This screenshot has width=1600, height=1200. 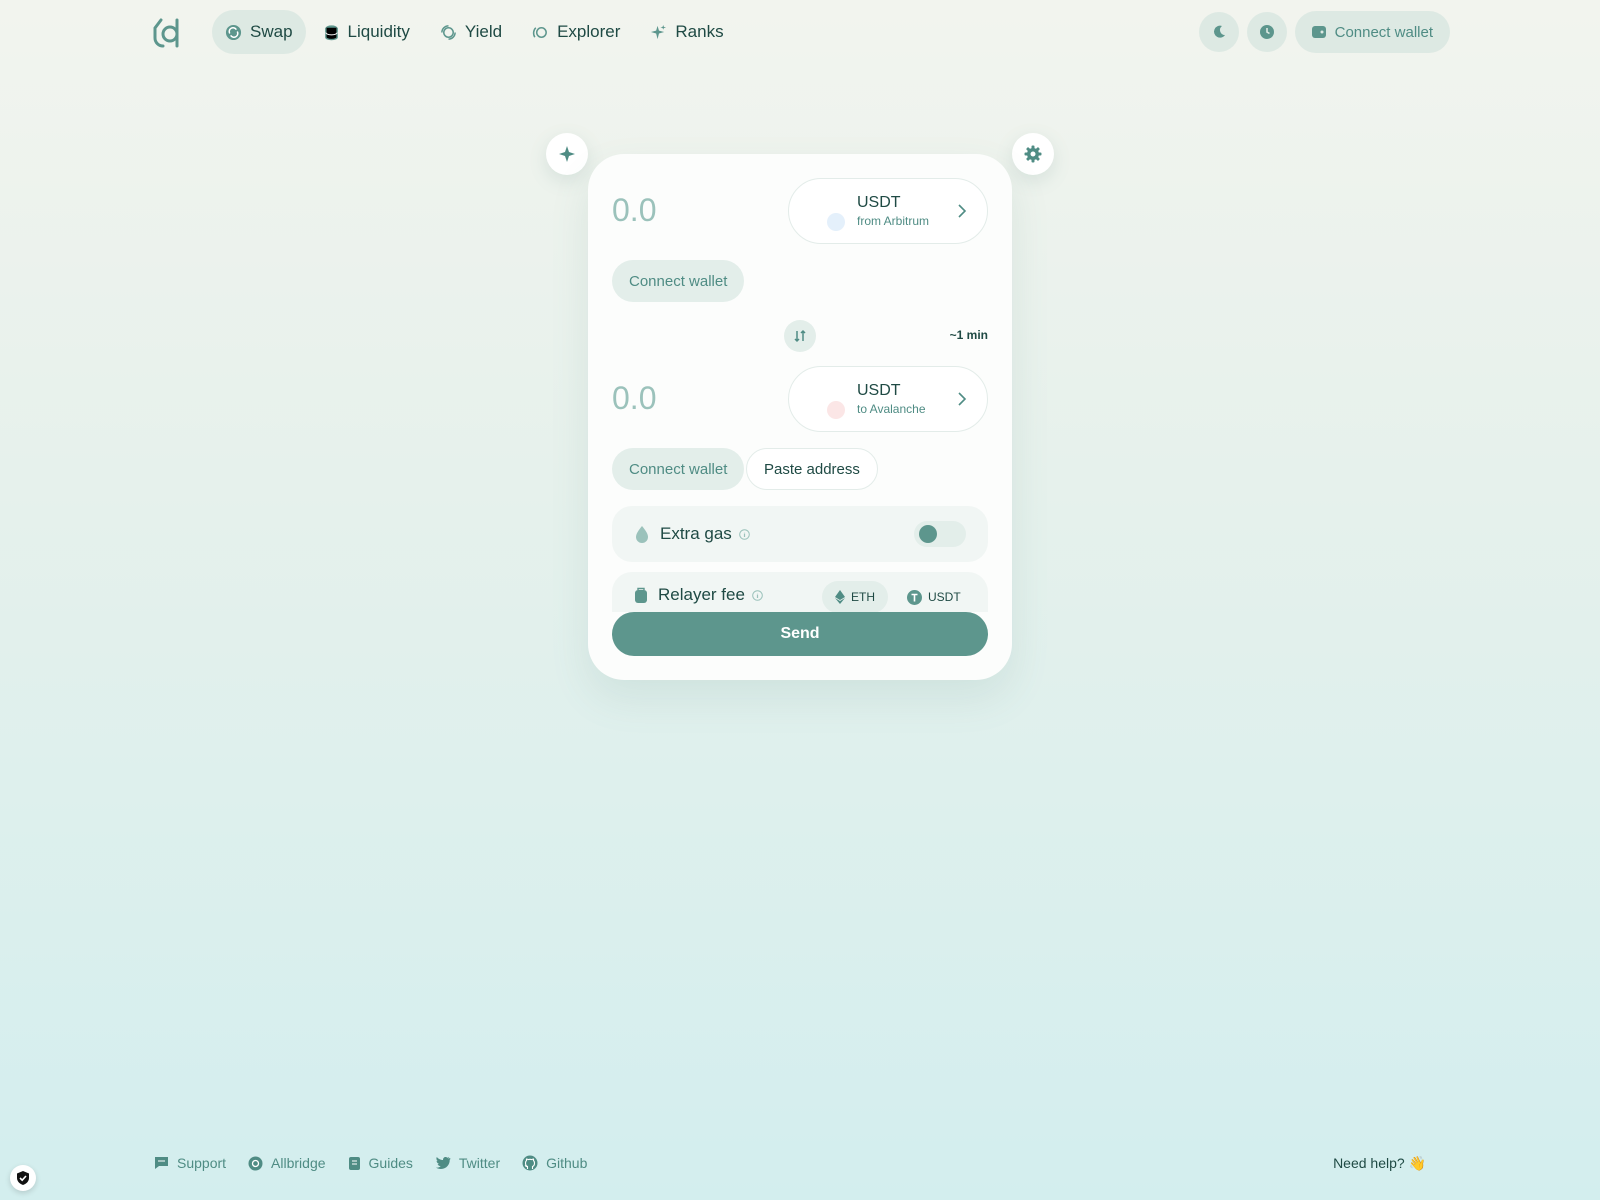 What do you see at coordinates (567, 1163) in the screenshot?
I see `footer-link-label: Github` at bounding box center [567, 1163].